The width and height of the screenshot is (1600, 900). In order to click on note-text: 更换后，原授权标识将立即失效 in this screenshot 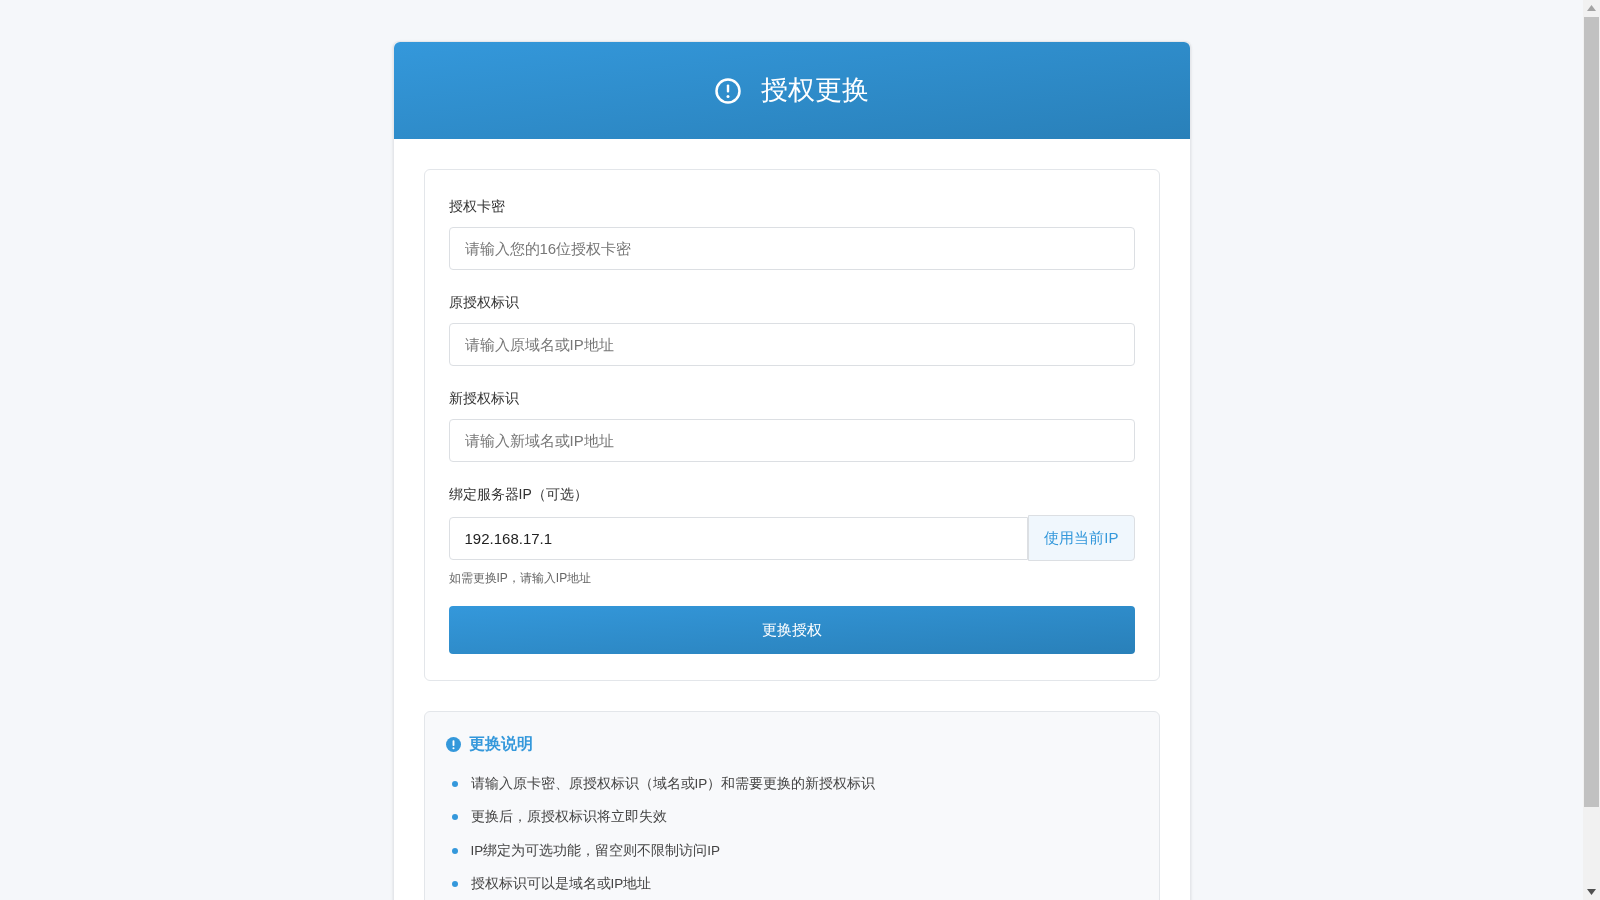, I will do `click(568, 817)`.